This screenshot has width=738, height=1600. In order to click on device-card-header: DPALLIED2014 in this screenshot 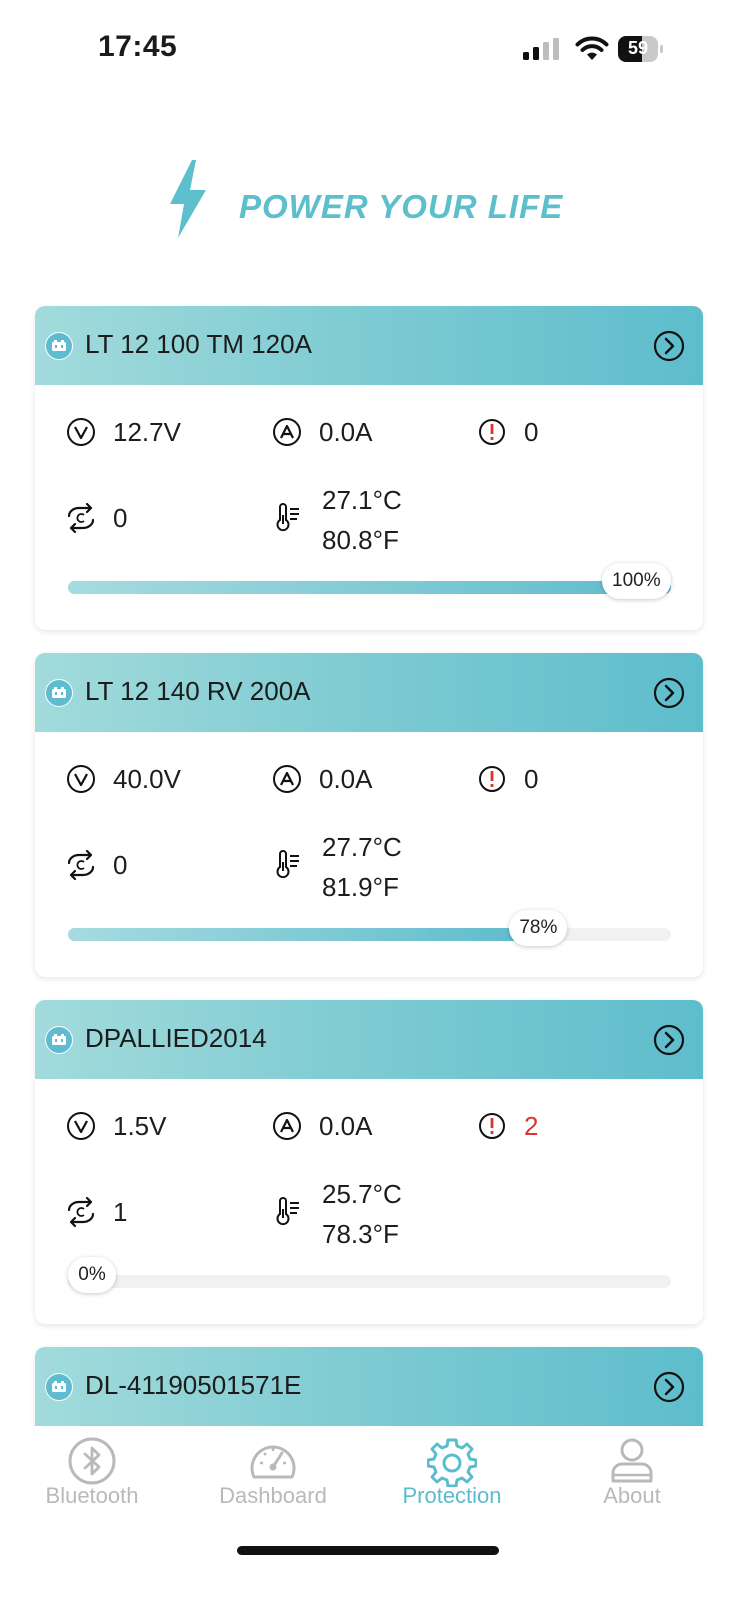, I will do `click(369, 1039)`.